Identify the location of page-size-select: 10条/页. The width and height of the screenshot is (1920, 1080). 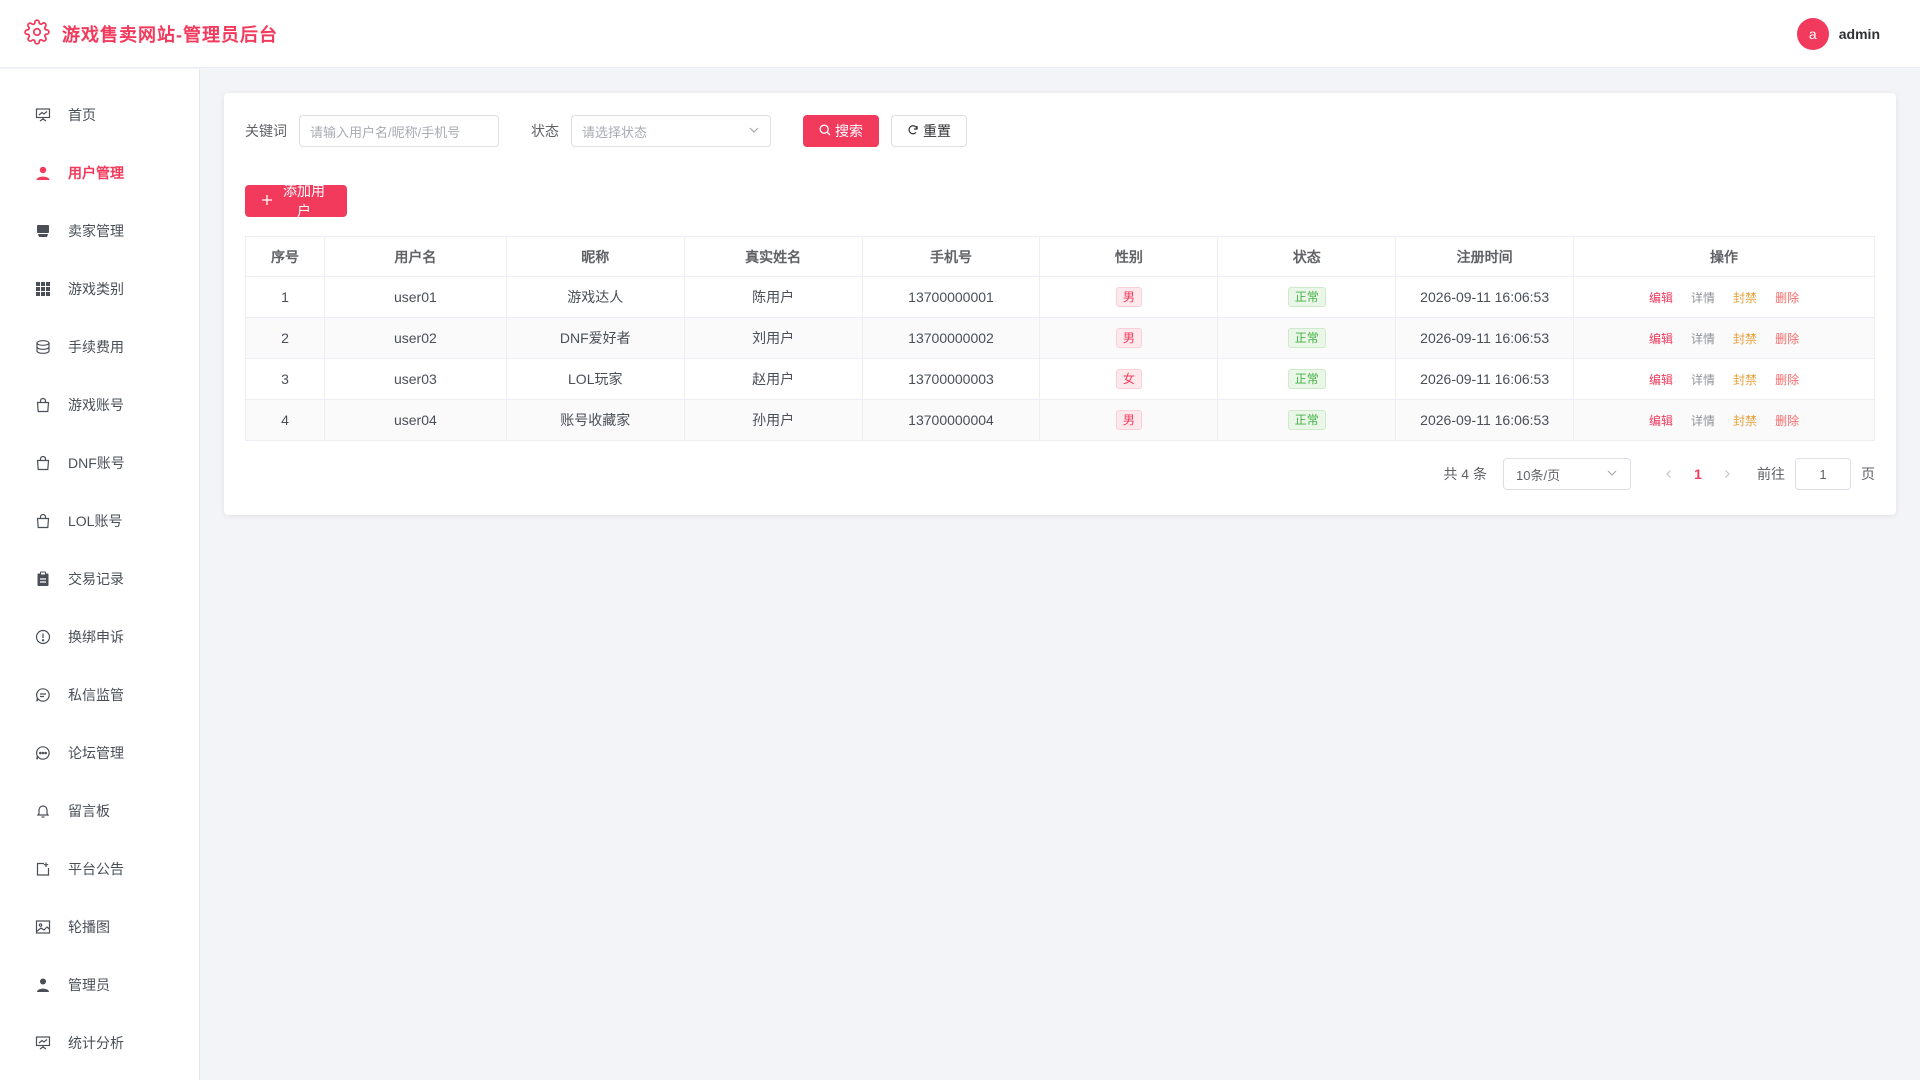
(1567, 474).